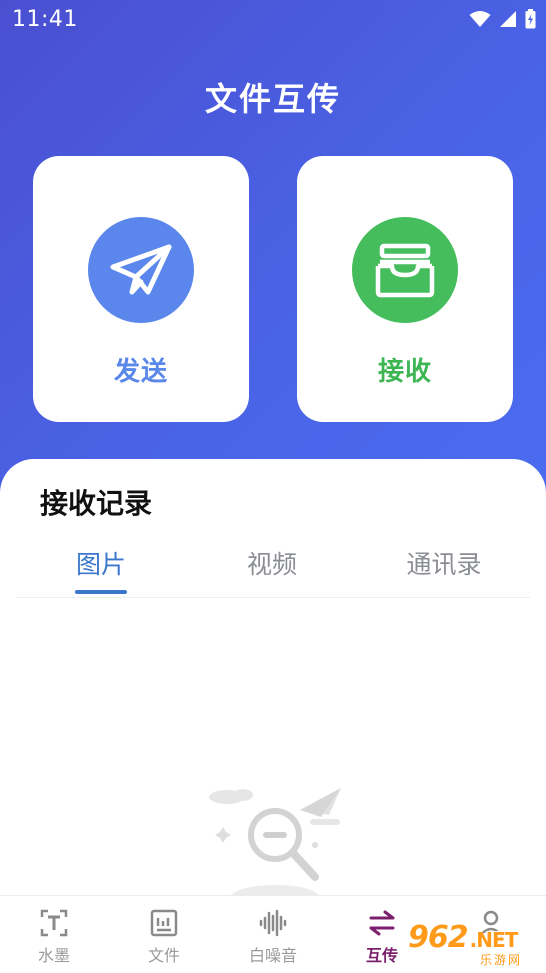  I want to click on paper-plane-icon, so click(141, 269).